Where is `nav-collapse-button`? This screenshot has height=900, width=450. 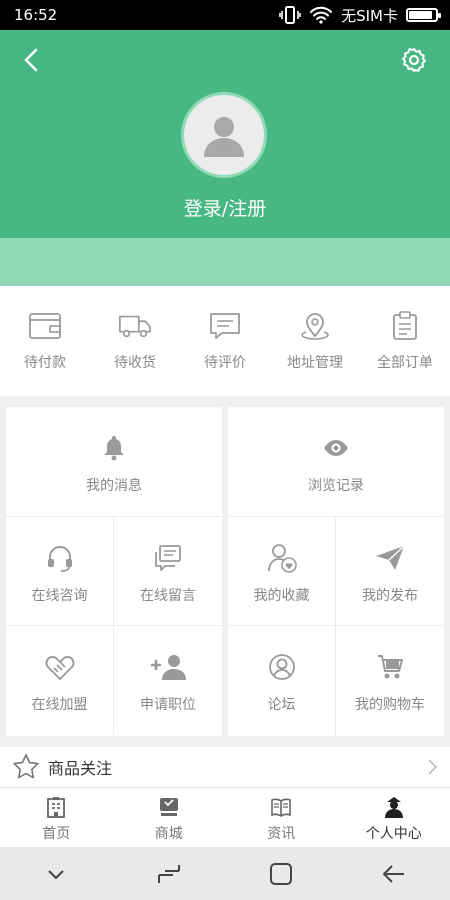
nav-collapse-button is located at coordinates (56, 874).